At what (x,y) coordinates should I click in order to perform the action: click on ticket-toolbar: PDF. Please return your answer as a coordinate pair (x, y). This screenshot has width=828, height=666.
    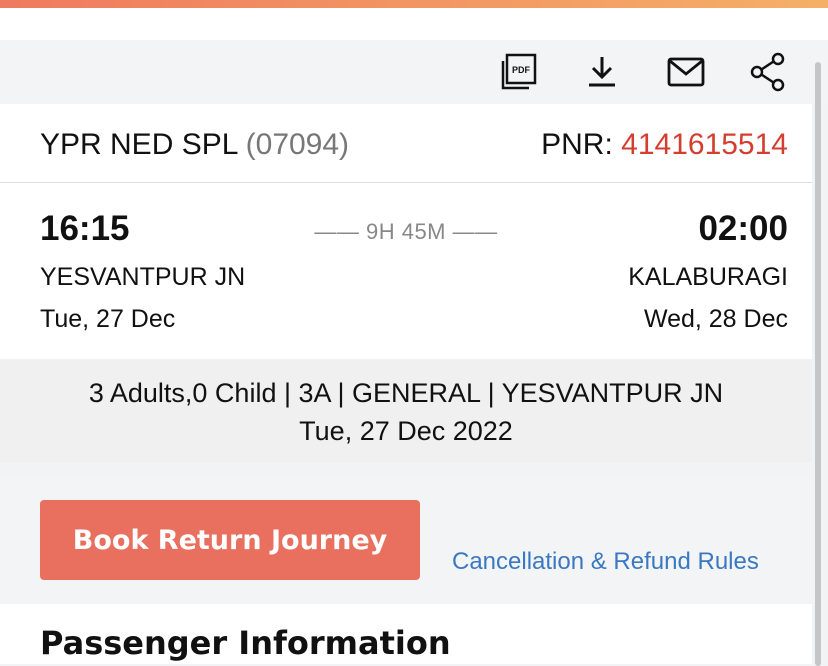
    Looking at the image, I should click on (414, 72).